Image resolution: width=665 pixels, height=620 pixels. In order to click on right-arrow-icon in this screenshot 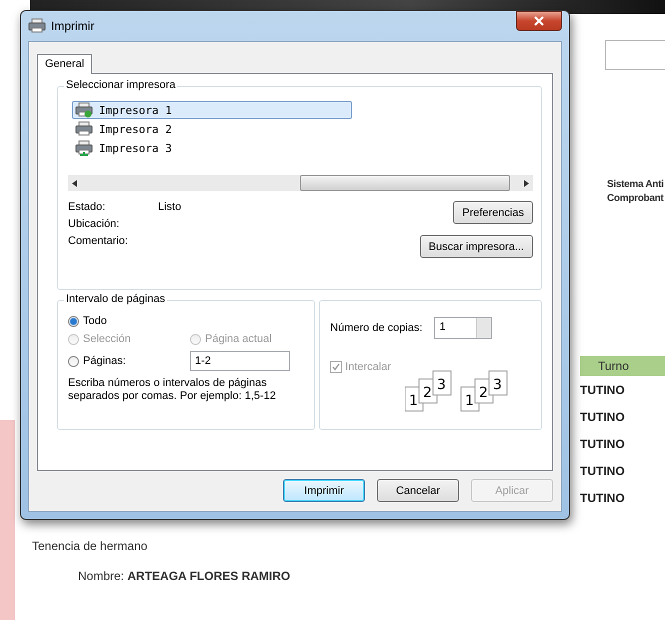, I will do `click(526, 183)`.